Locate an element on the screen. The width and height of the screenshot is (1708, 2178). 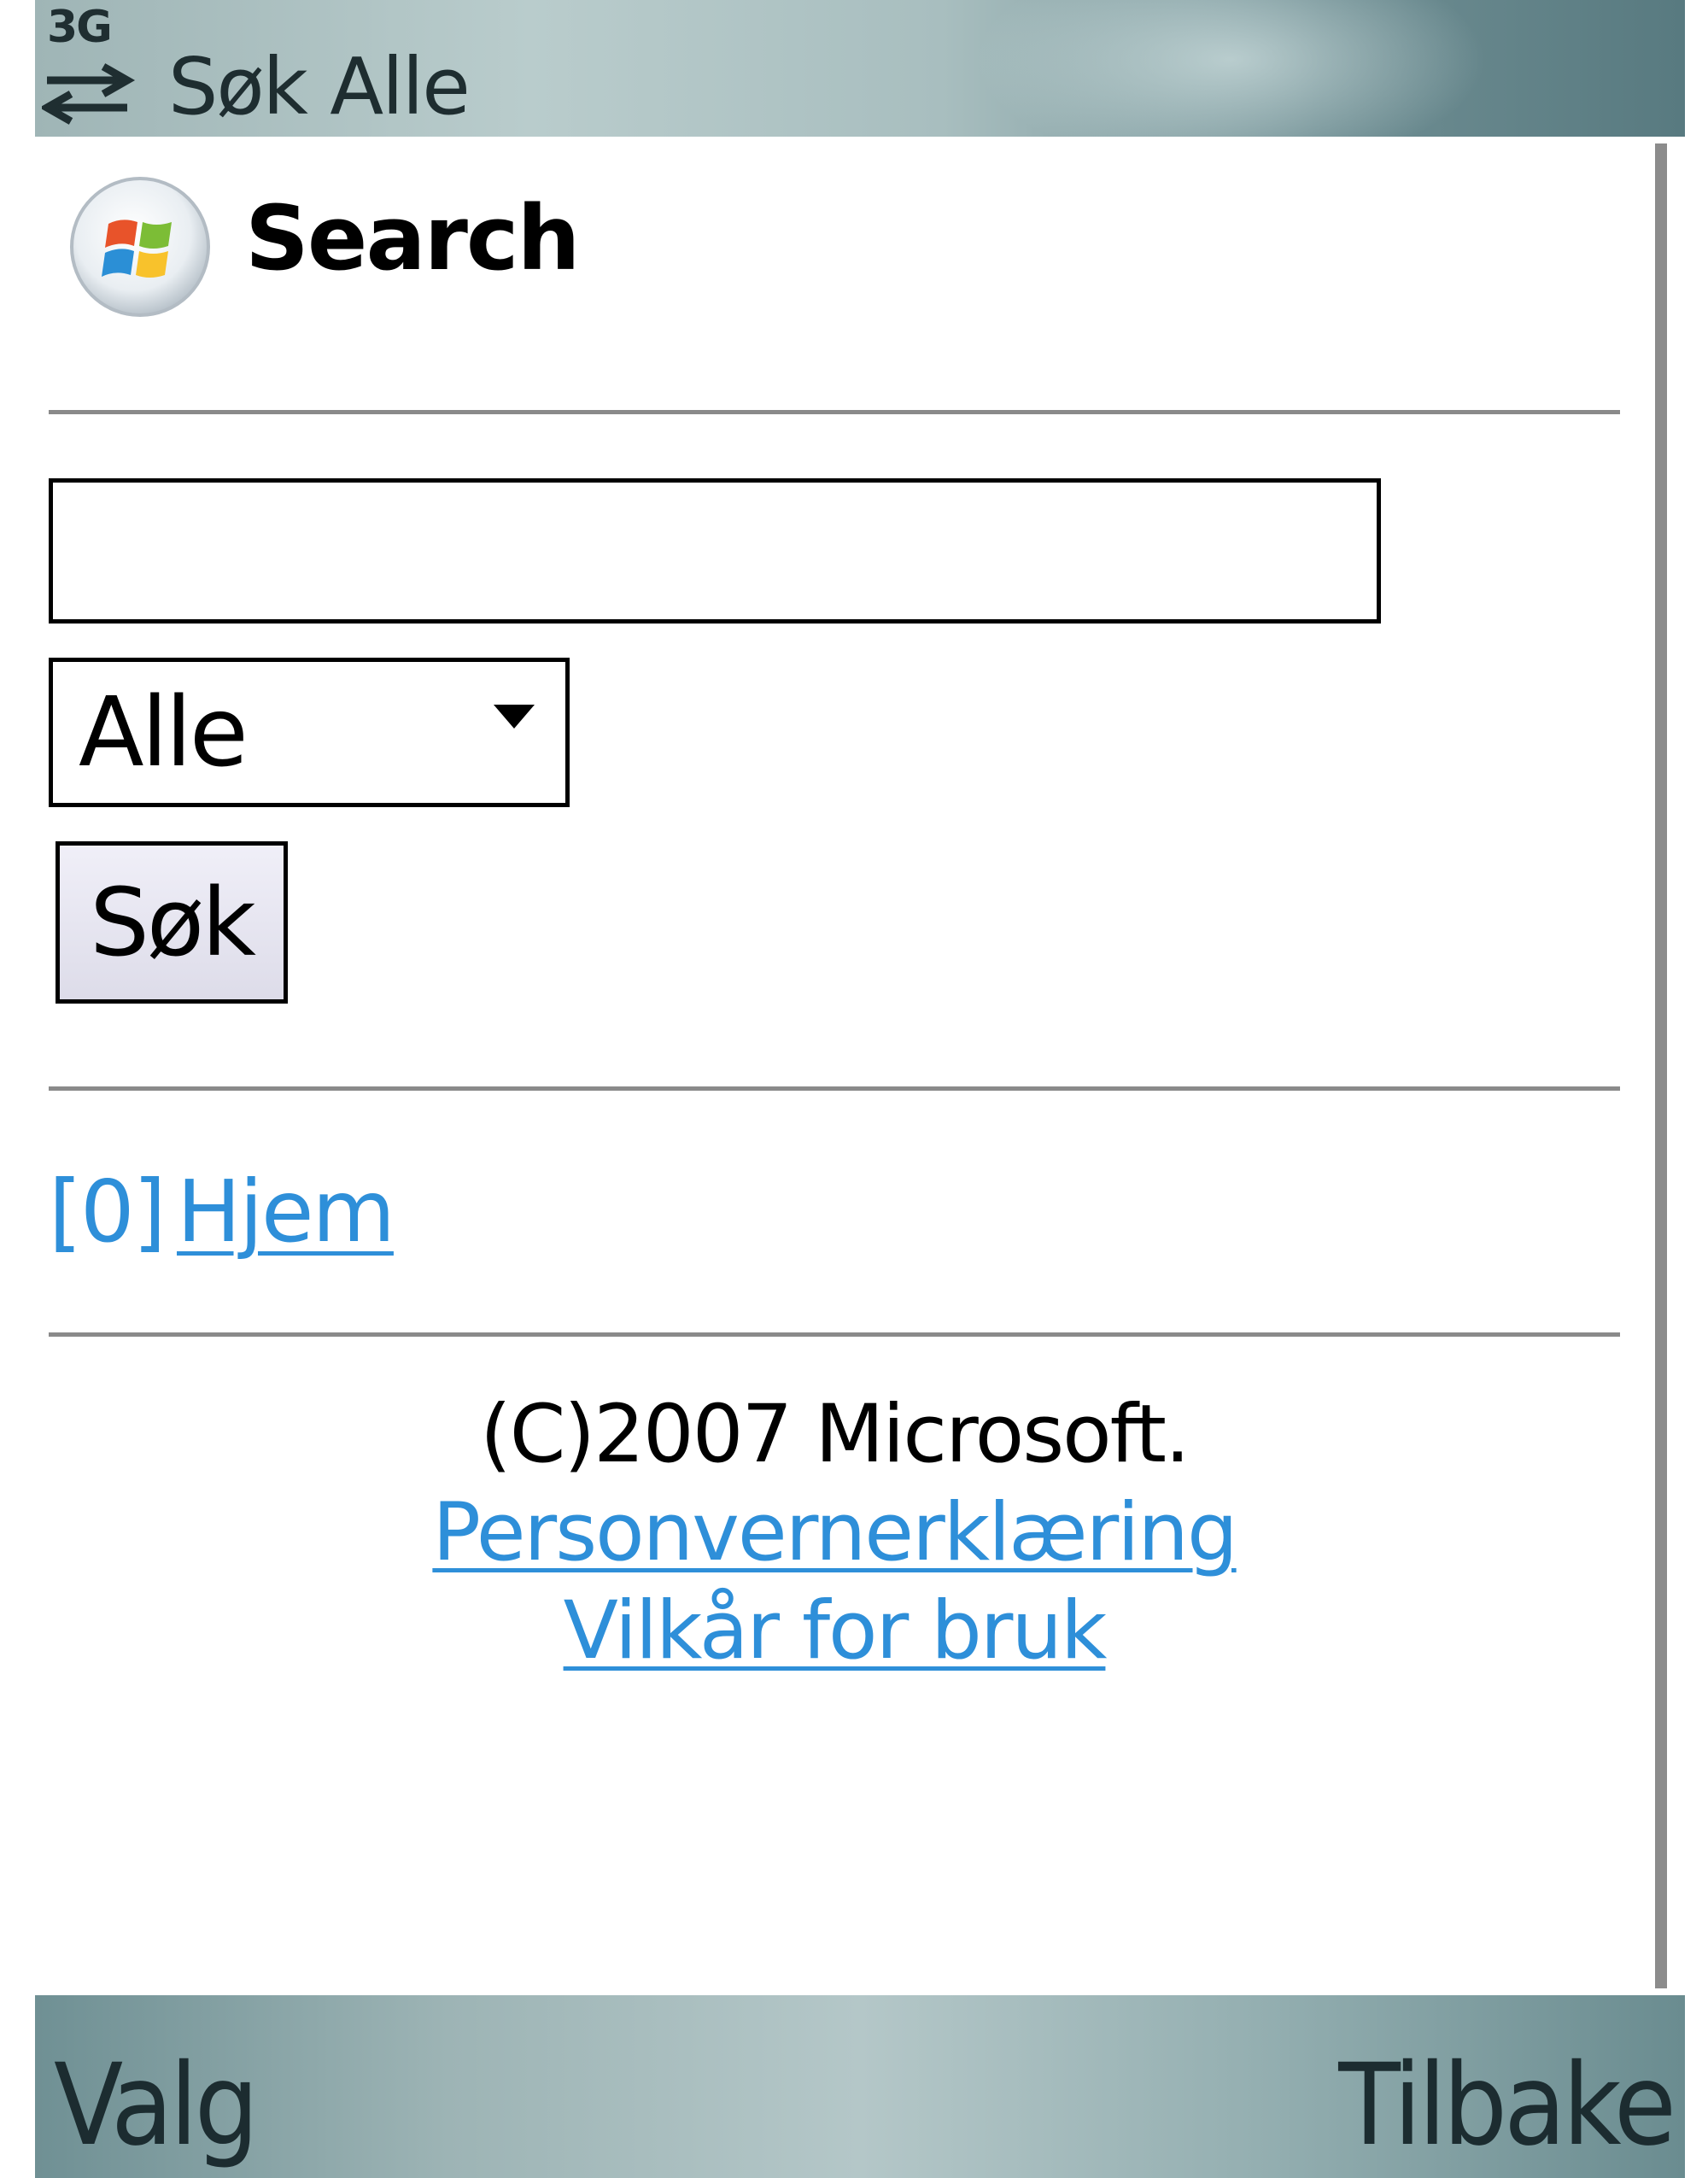
search-scope-select: Alle is located at coordinates (309, 732).